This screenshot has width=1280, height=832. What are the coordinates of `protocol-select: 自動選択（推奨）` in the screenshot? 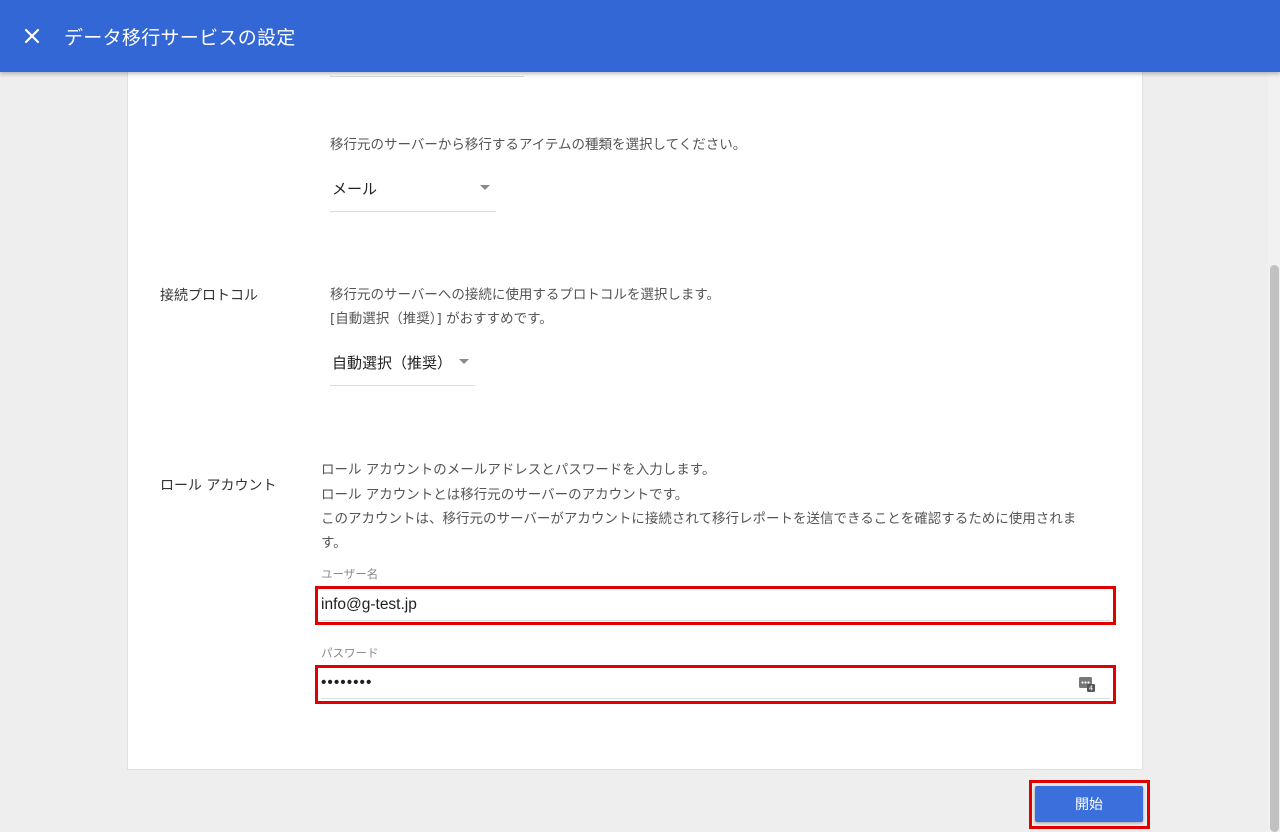 It's located at (402, 363).